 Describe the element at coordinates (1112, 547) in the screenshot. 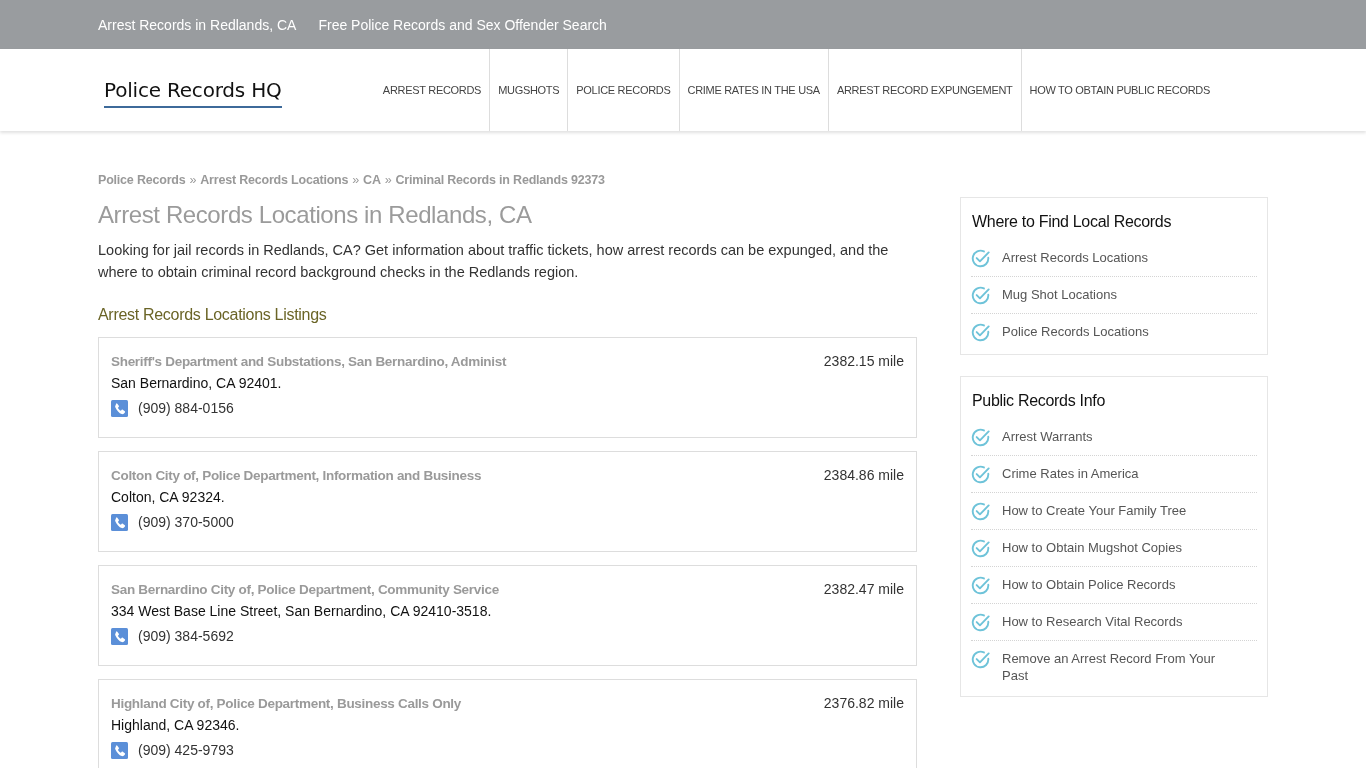

I see `sidebar-link: How to Obtain Mugshot Copies` at that location.